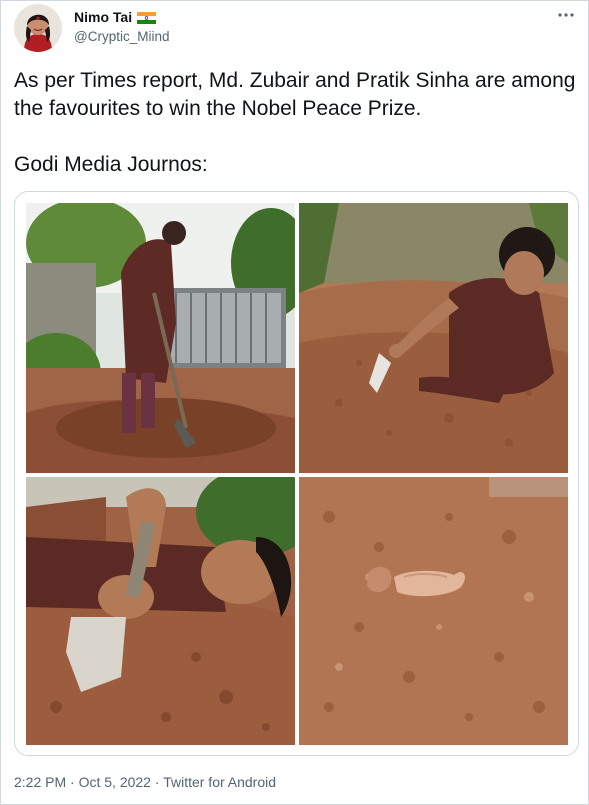 The width and height of the screenshot is (589, 805). I want to click on tweet-text-line2: Godi Media Journos:, so click(111, 164).